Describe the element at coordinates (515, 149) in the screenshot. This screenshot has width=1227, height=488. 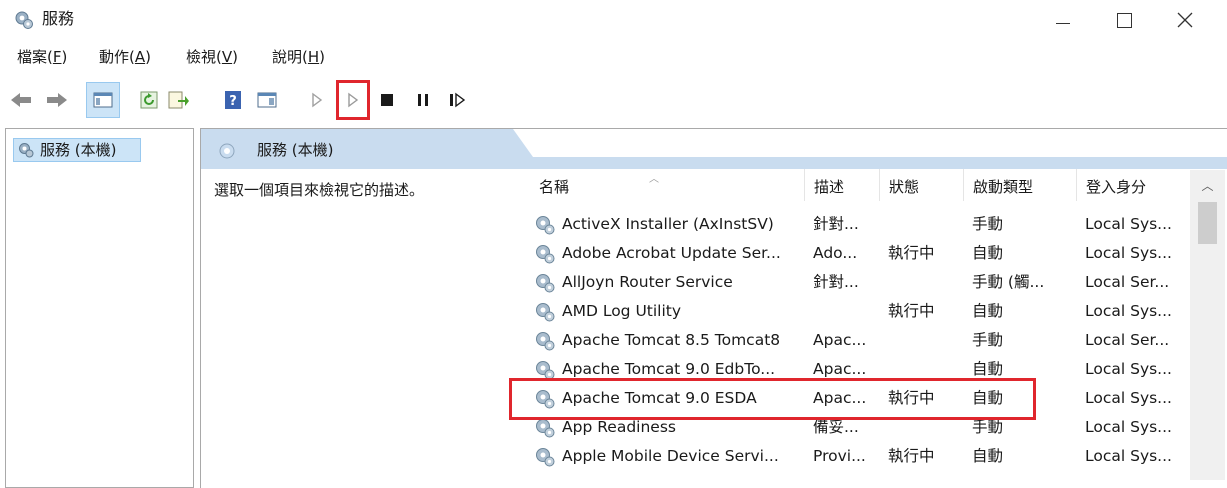
I see `pane-header-slant` at that location.